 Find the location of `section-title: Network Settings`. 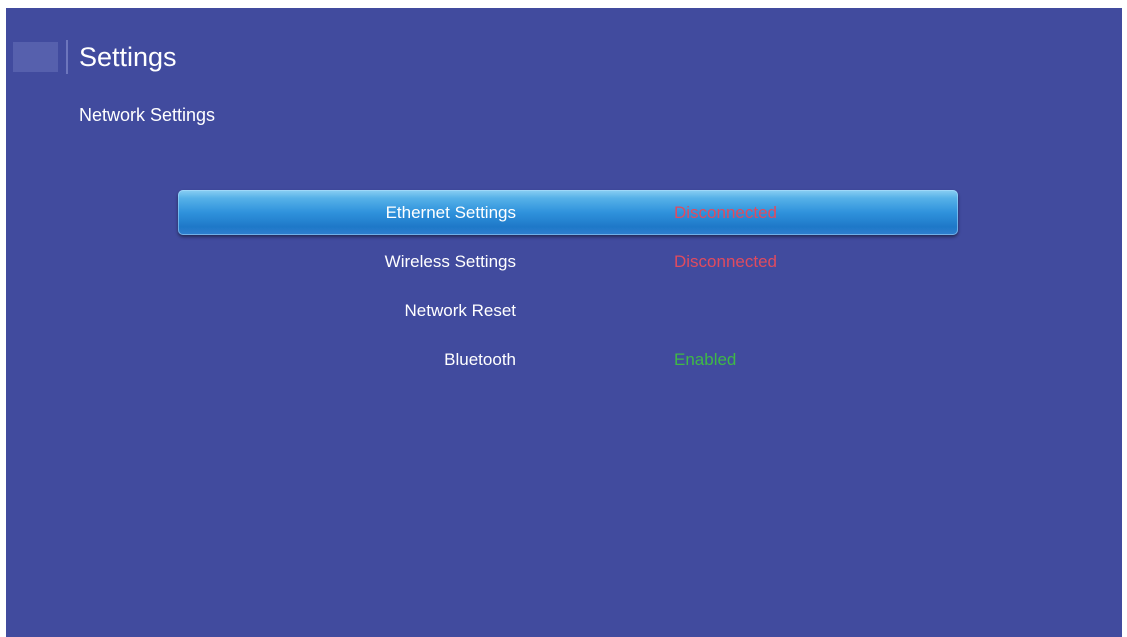

section-title: Network Settings is located at coordinates (147, 115).